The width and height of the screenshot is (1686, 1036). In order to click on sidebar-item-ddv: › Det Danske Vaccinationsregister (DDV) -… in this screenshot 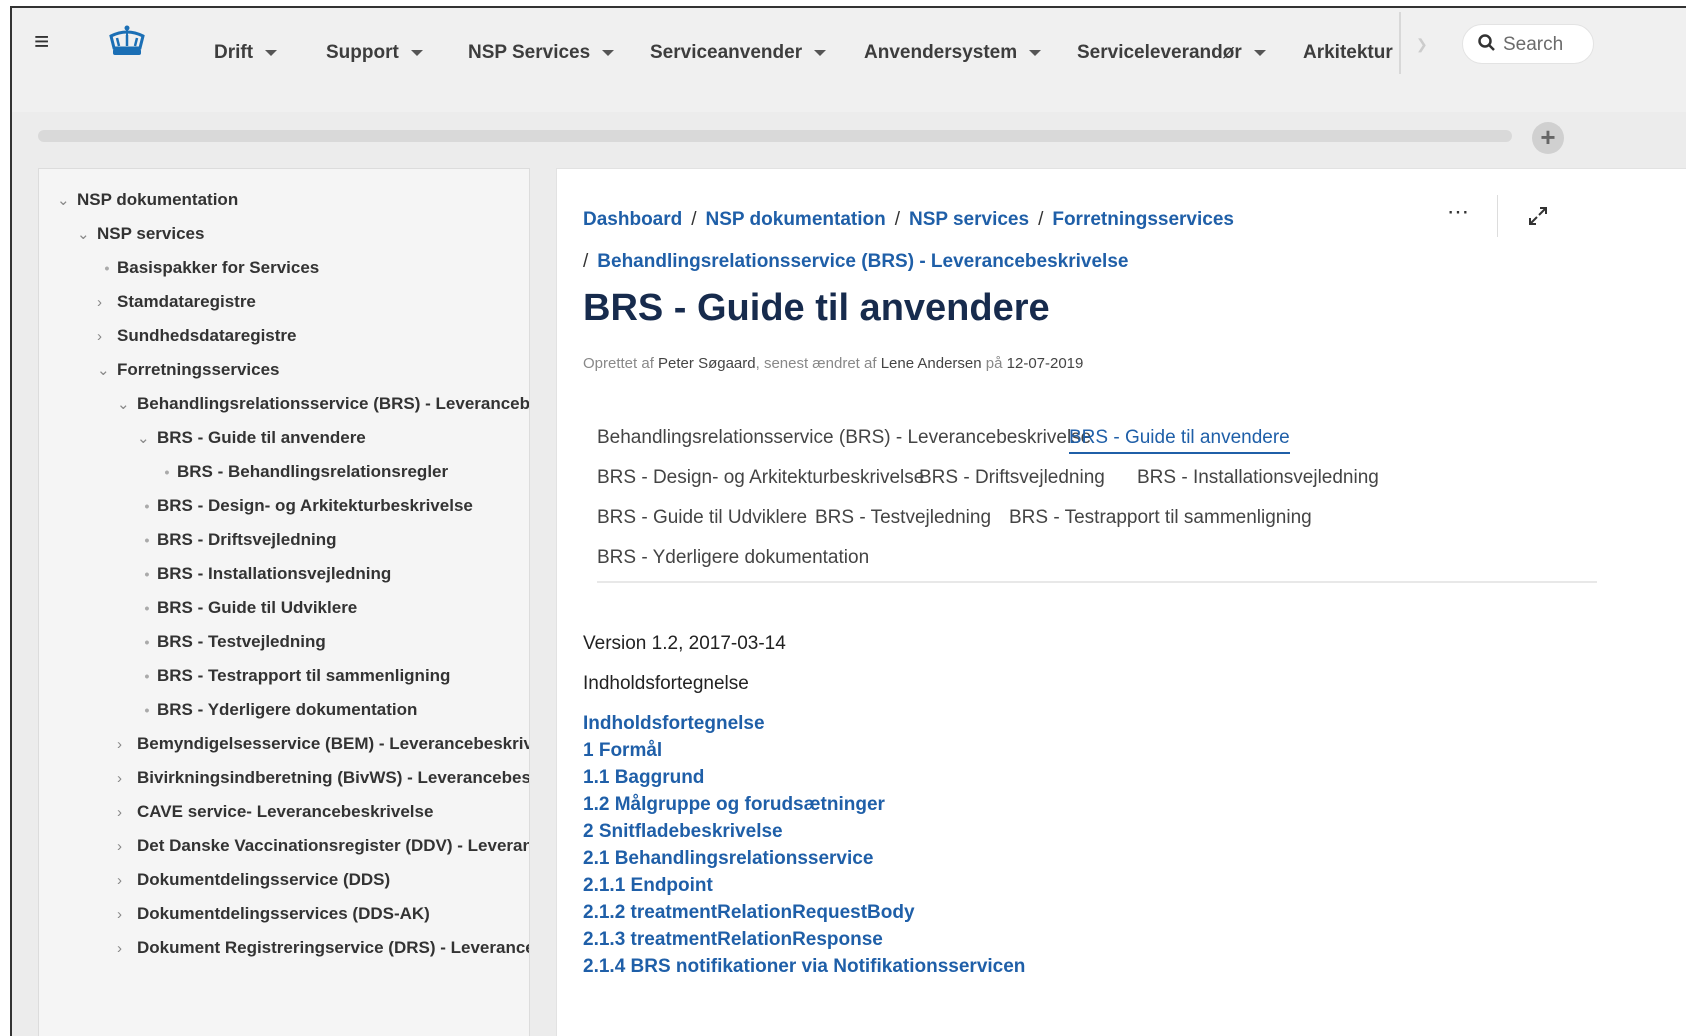, I will do `click(323, 846)`.